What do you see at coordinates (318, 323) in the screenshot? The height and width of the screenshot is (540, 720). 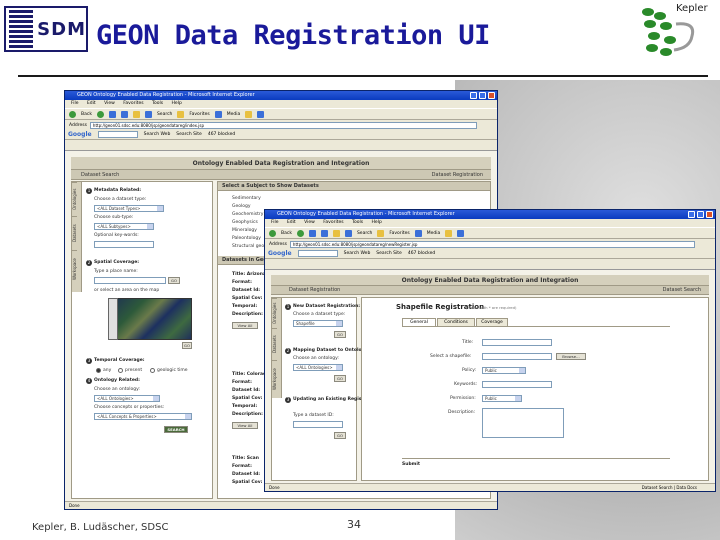 I see `dataset-type-select: Shapefile` at bounding box center [318, 323].